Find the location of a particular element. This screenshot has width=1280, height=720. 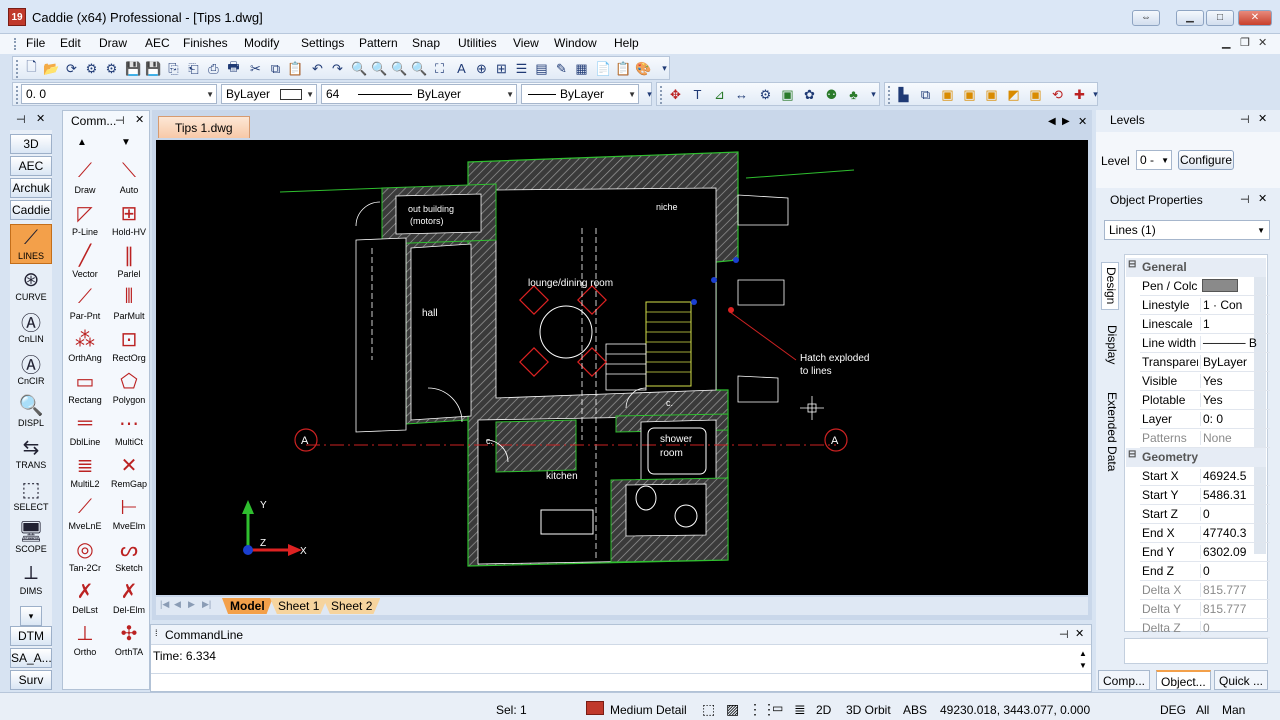

zoom-extents-icon: ⛶ is located at coordinates (439, 68).